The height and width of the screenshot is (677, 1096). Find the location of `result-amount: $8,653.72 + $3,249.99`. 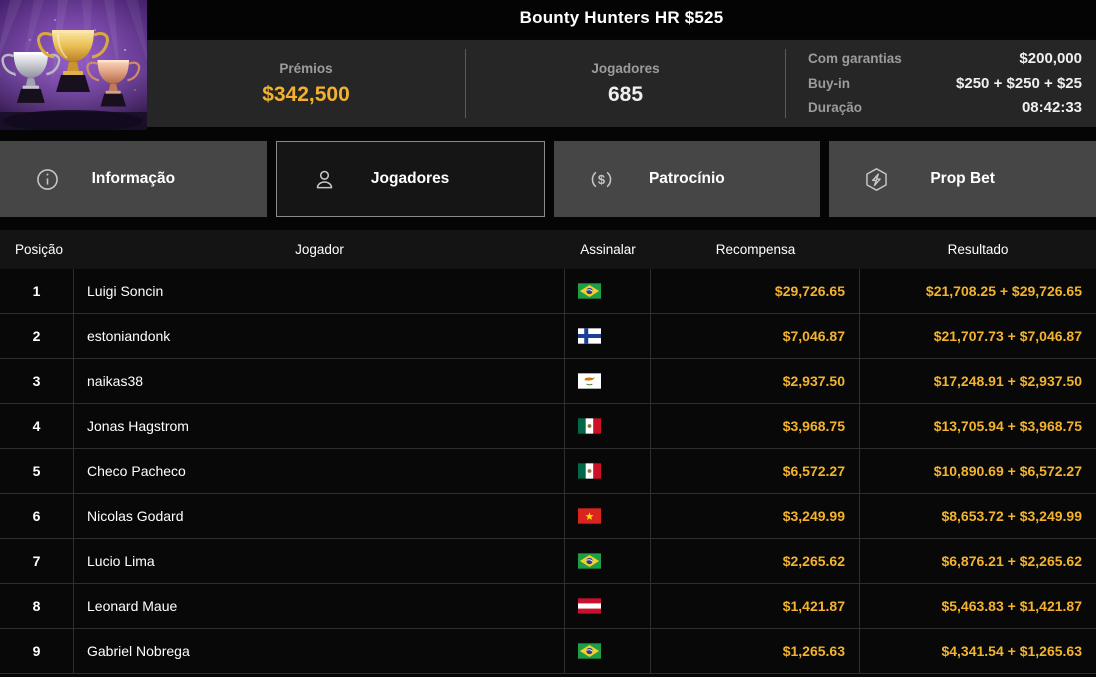

result-amount: $8,653.72 + $3,249.99 is located at coordinates (1011, 516).